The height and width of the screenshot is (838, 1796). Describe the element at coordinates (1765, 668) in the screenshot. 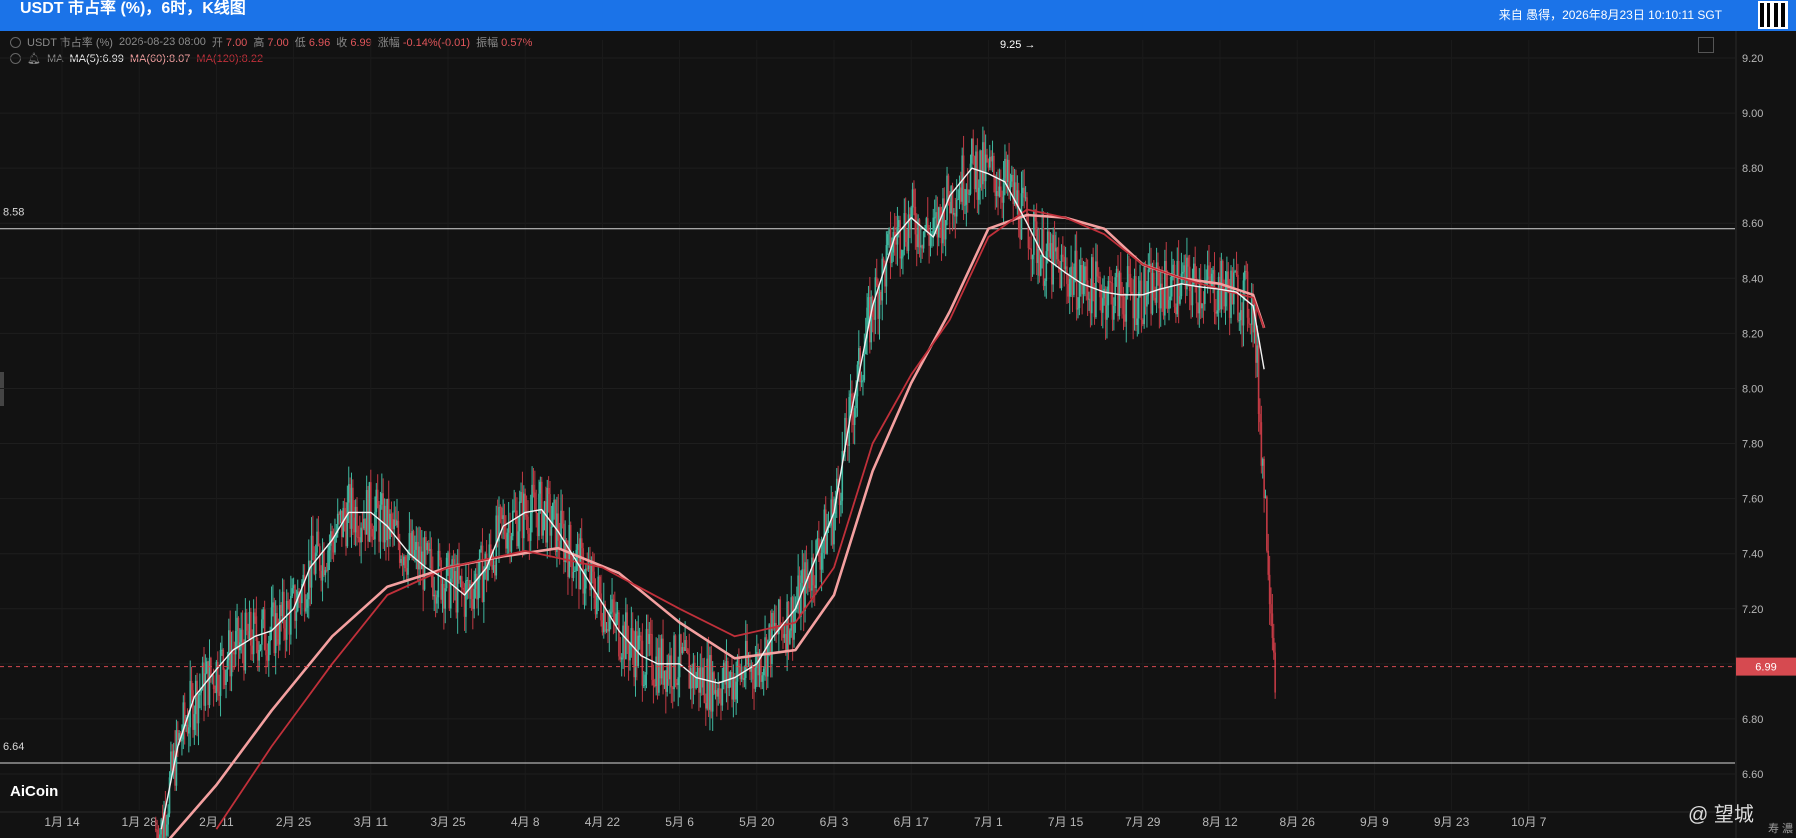

I see `current-price-label: 6.99` at that location.